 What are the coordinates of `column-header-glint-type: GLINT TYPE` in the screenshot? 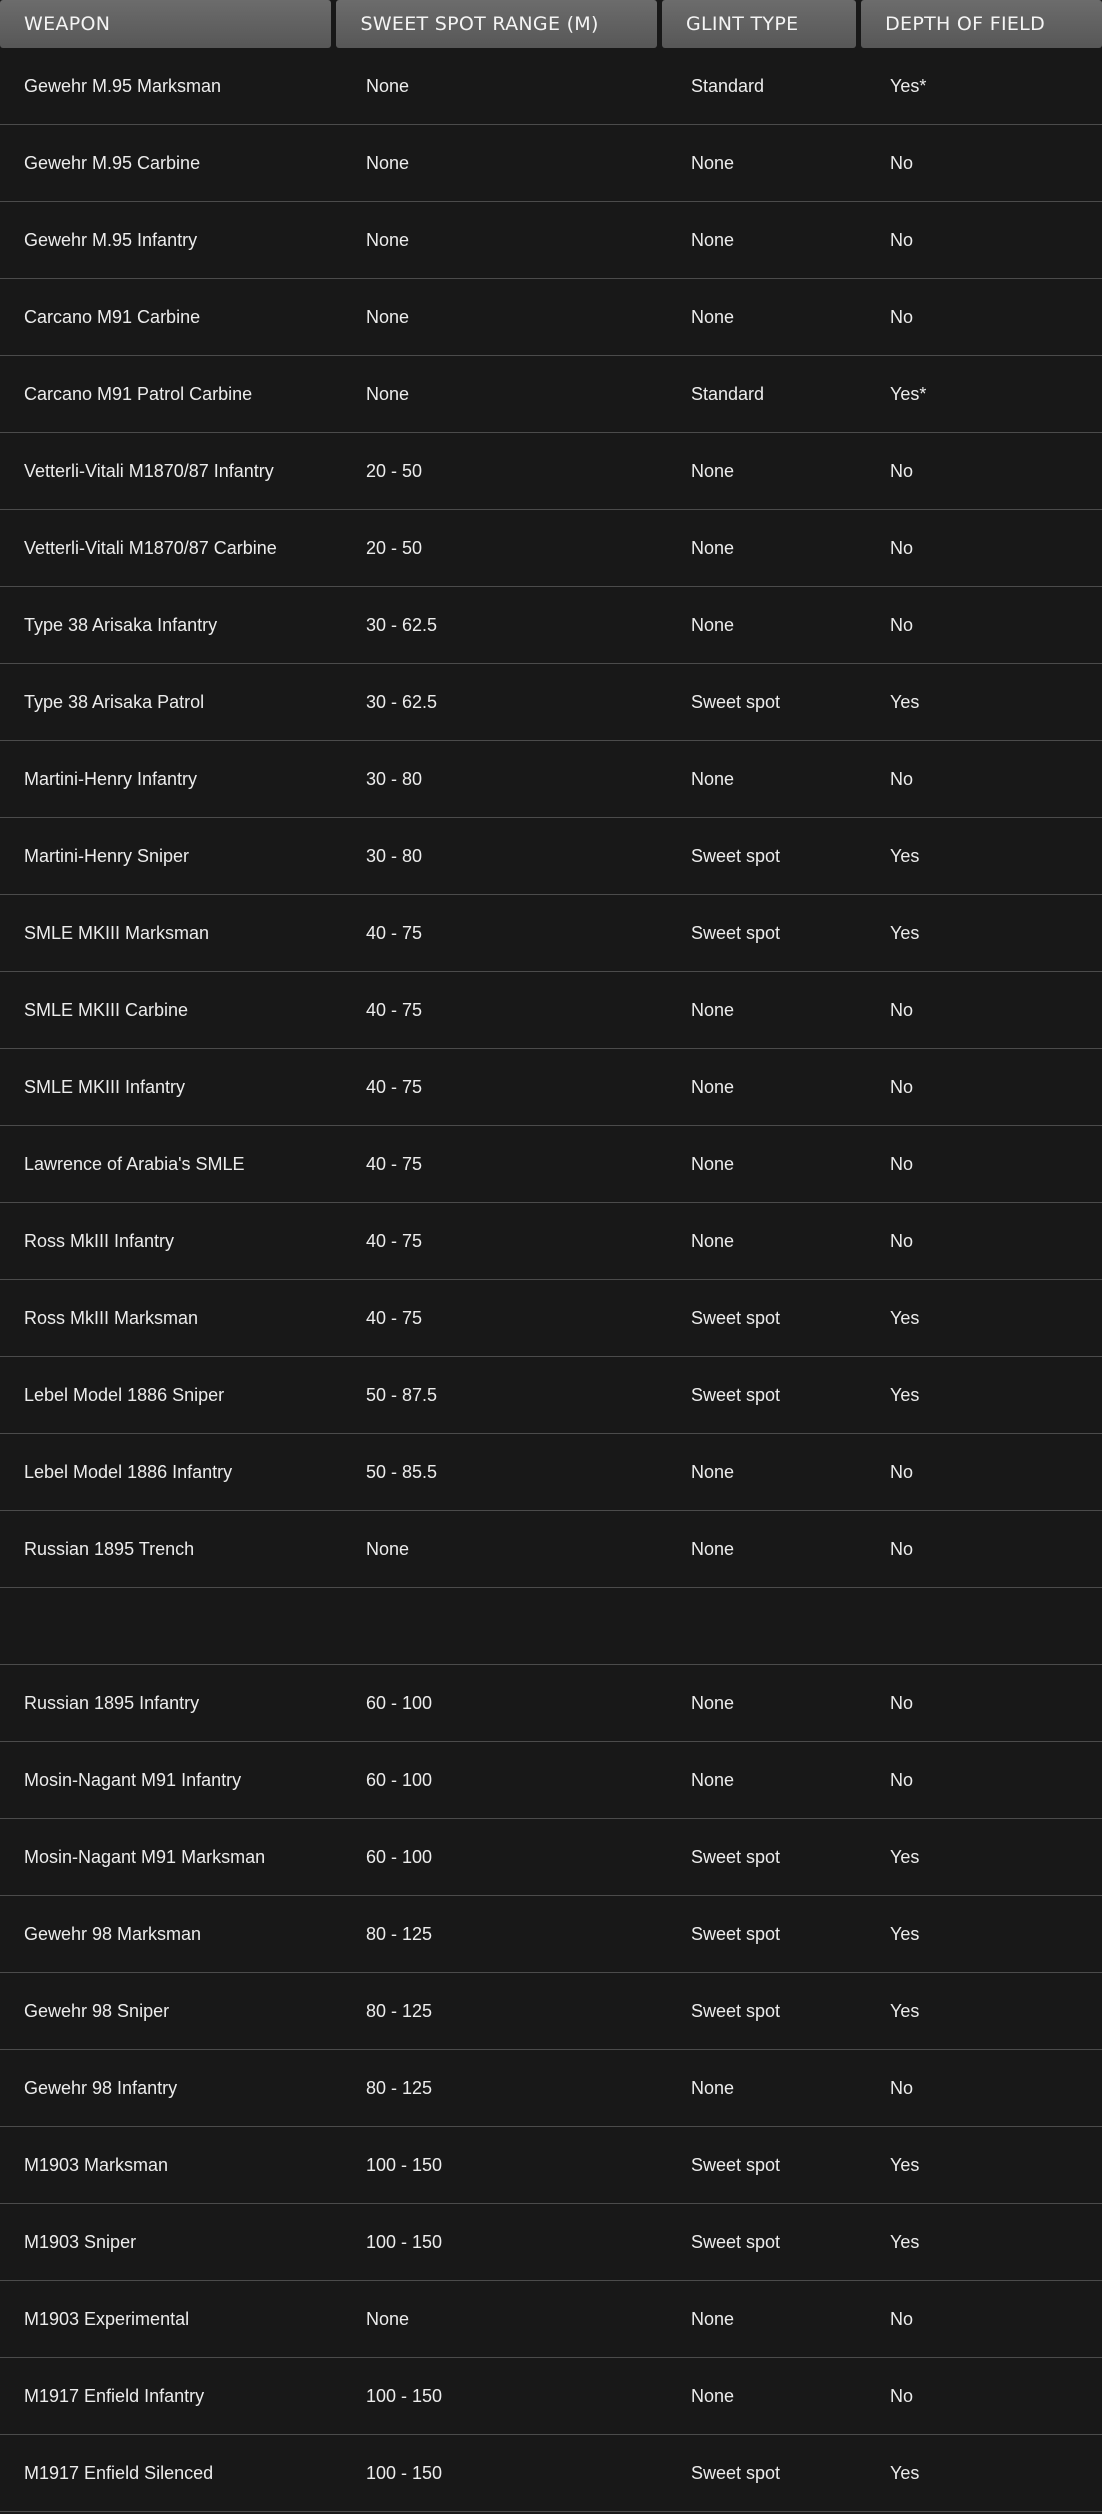 It's located at (759, 24).